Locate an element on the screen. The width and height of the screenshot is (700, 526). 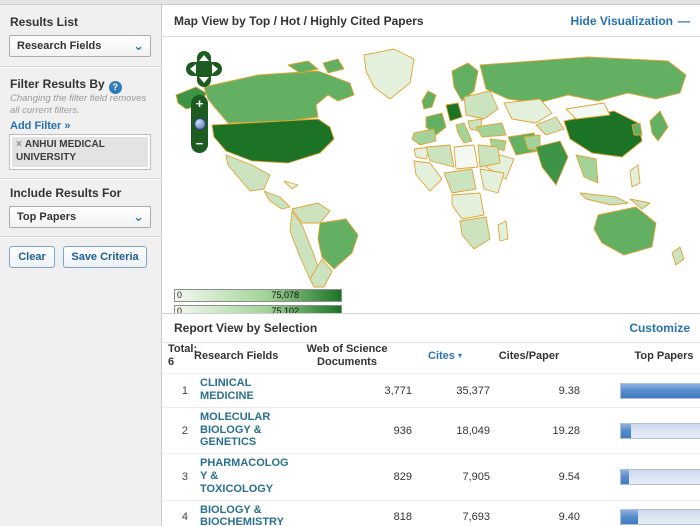
row-cites-per-paper: 9.38 is located at coordinates (569, 390).